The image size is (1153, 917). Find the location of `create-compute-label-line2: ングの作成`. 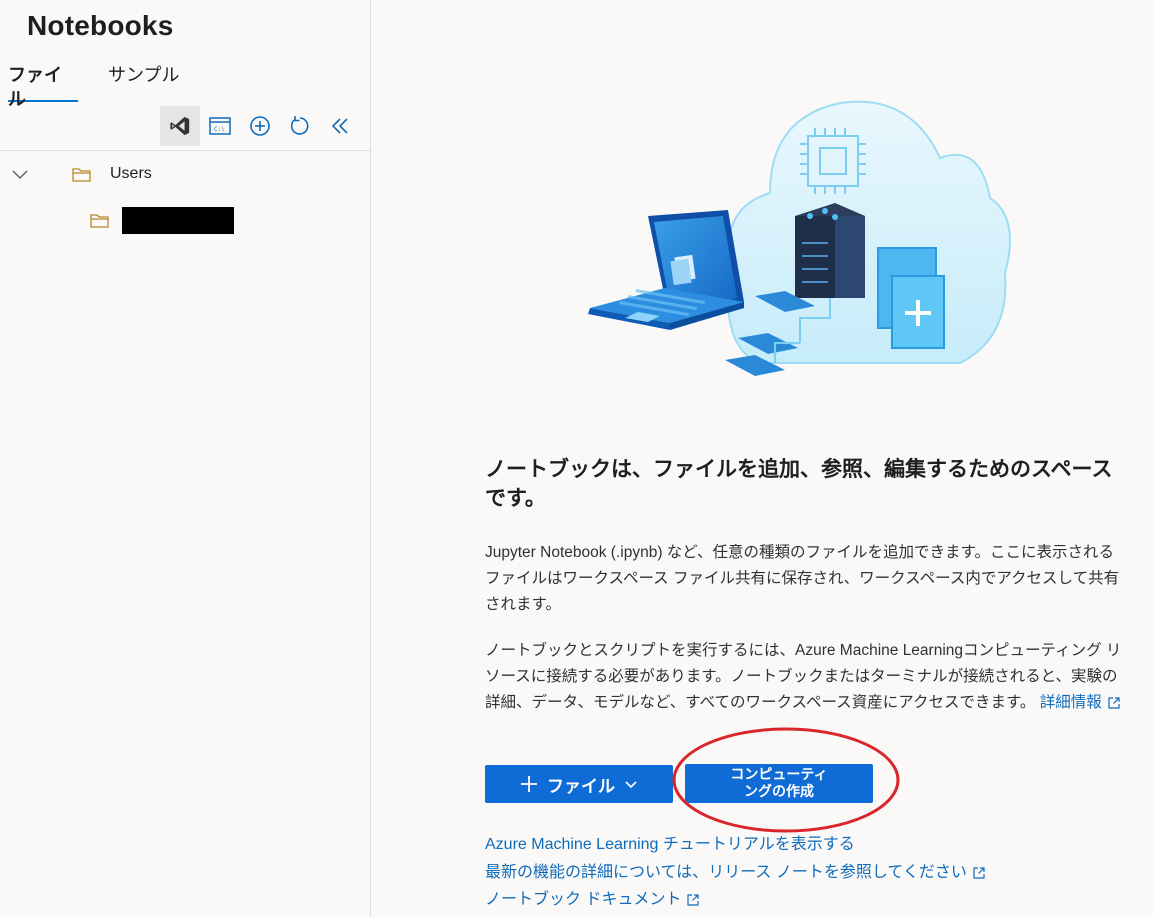

create-compute-label-line2: ングの作成 is located at coordinates (779, 792).